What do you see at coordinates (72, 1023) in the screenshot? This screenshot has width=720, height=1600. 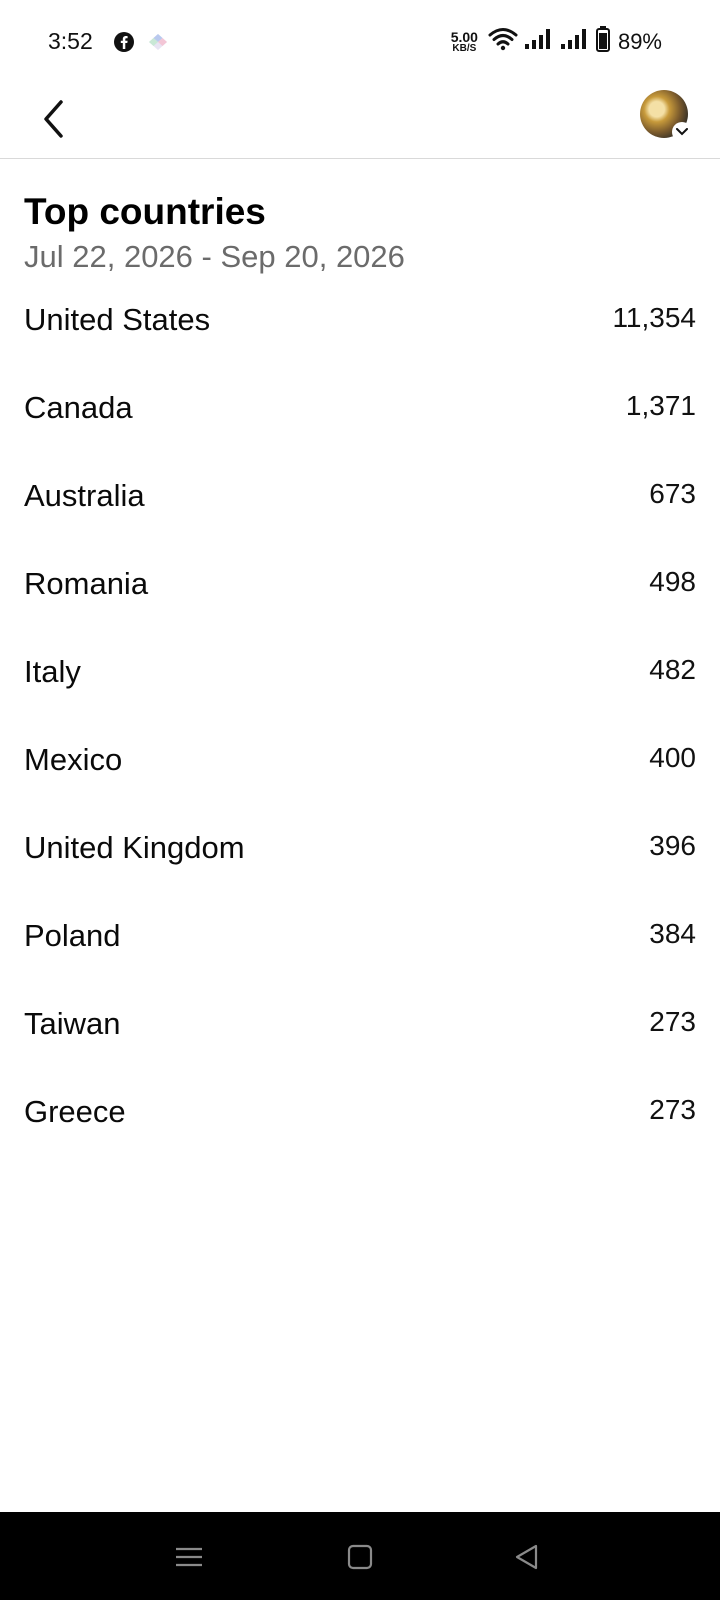 I see `country-name: Taiwan` at bounding box center [72, 1023].